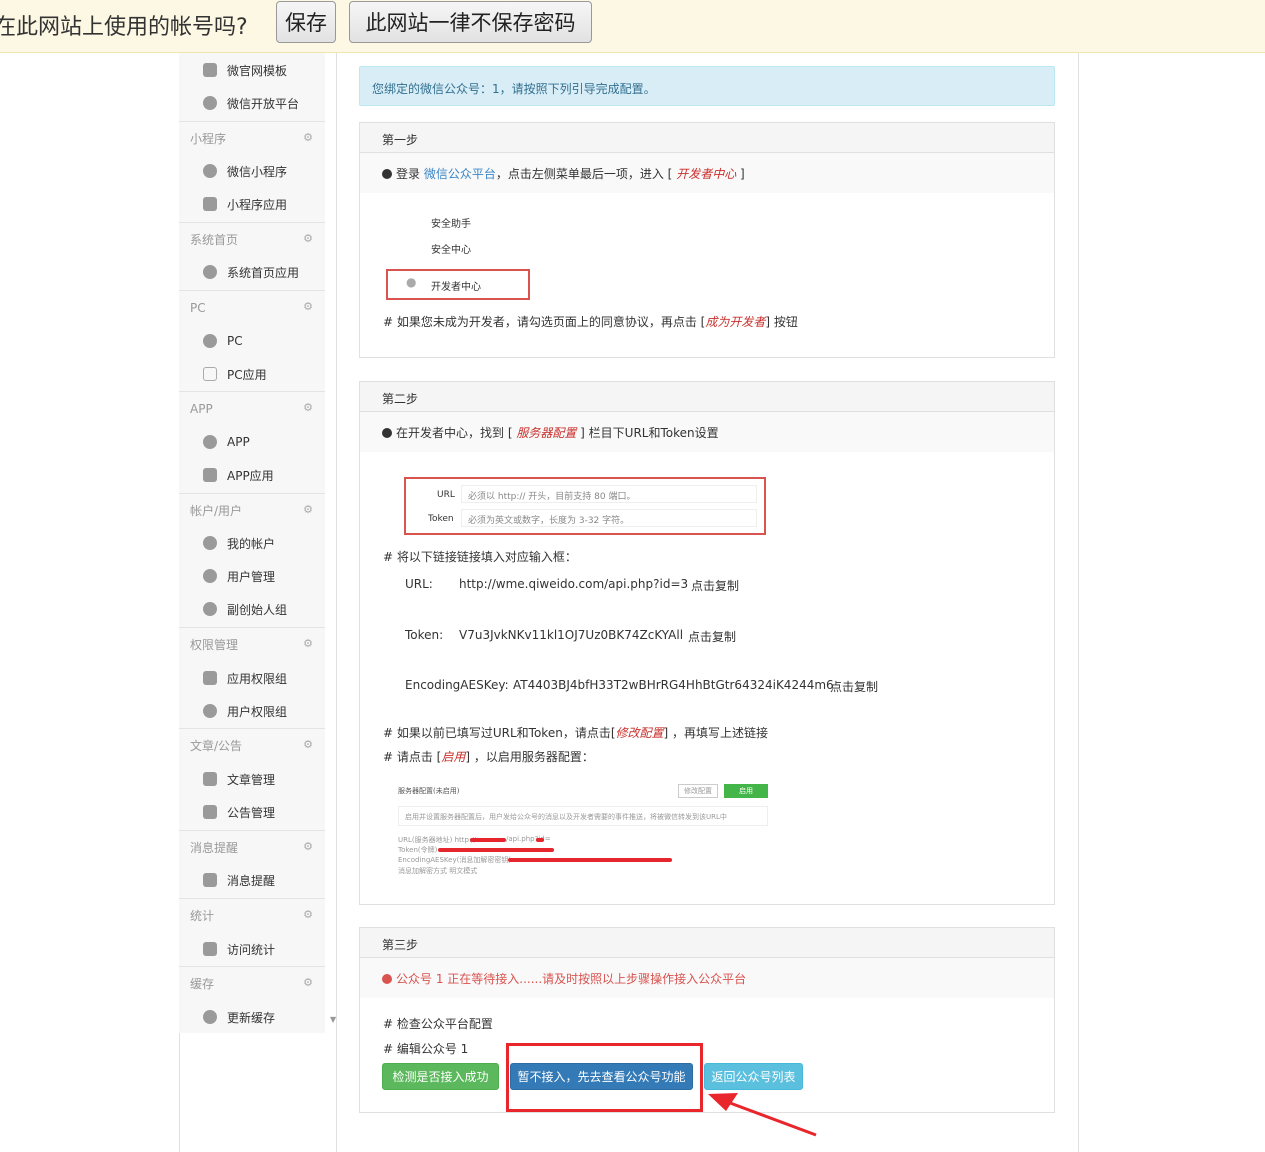 Image resolution: width=1265 pixels, height=1152 pixels. Describe the element at coordinates (252, 138) in the screenshot. I see `sidebar-group-miniprogram: 小程序 ⚙` at that location.